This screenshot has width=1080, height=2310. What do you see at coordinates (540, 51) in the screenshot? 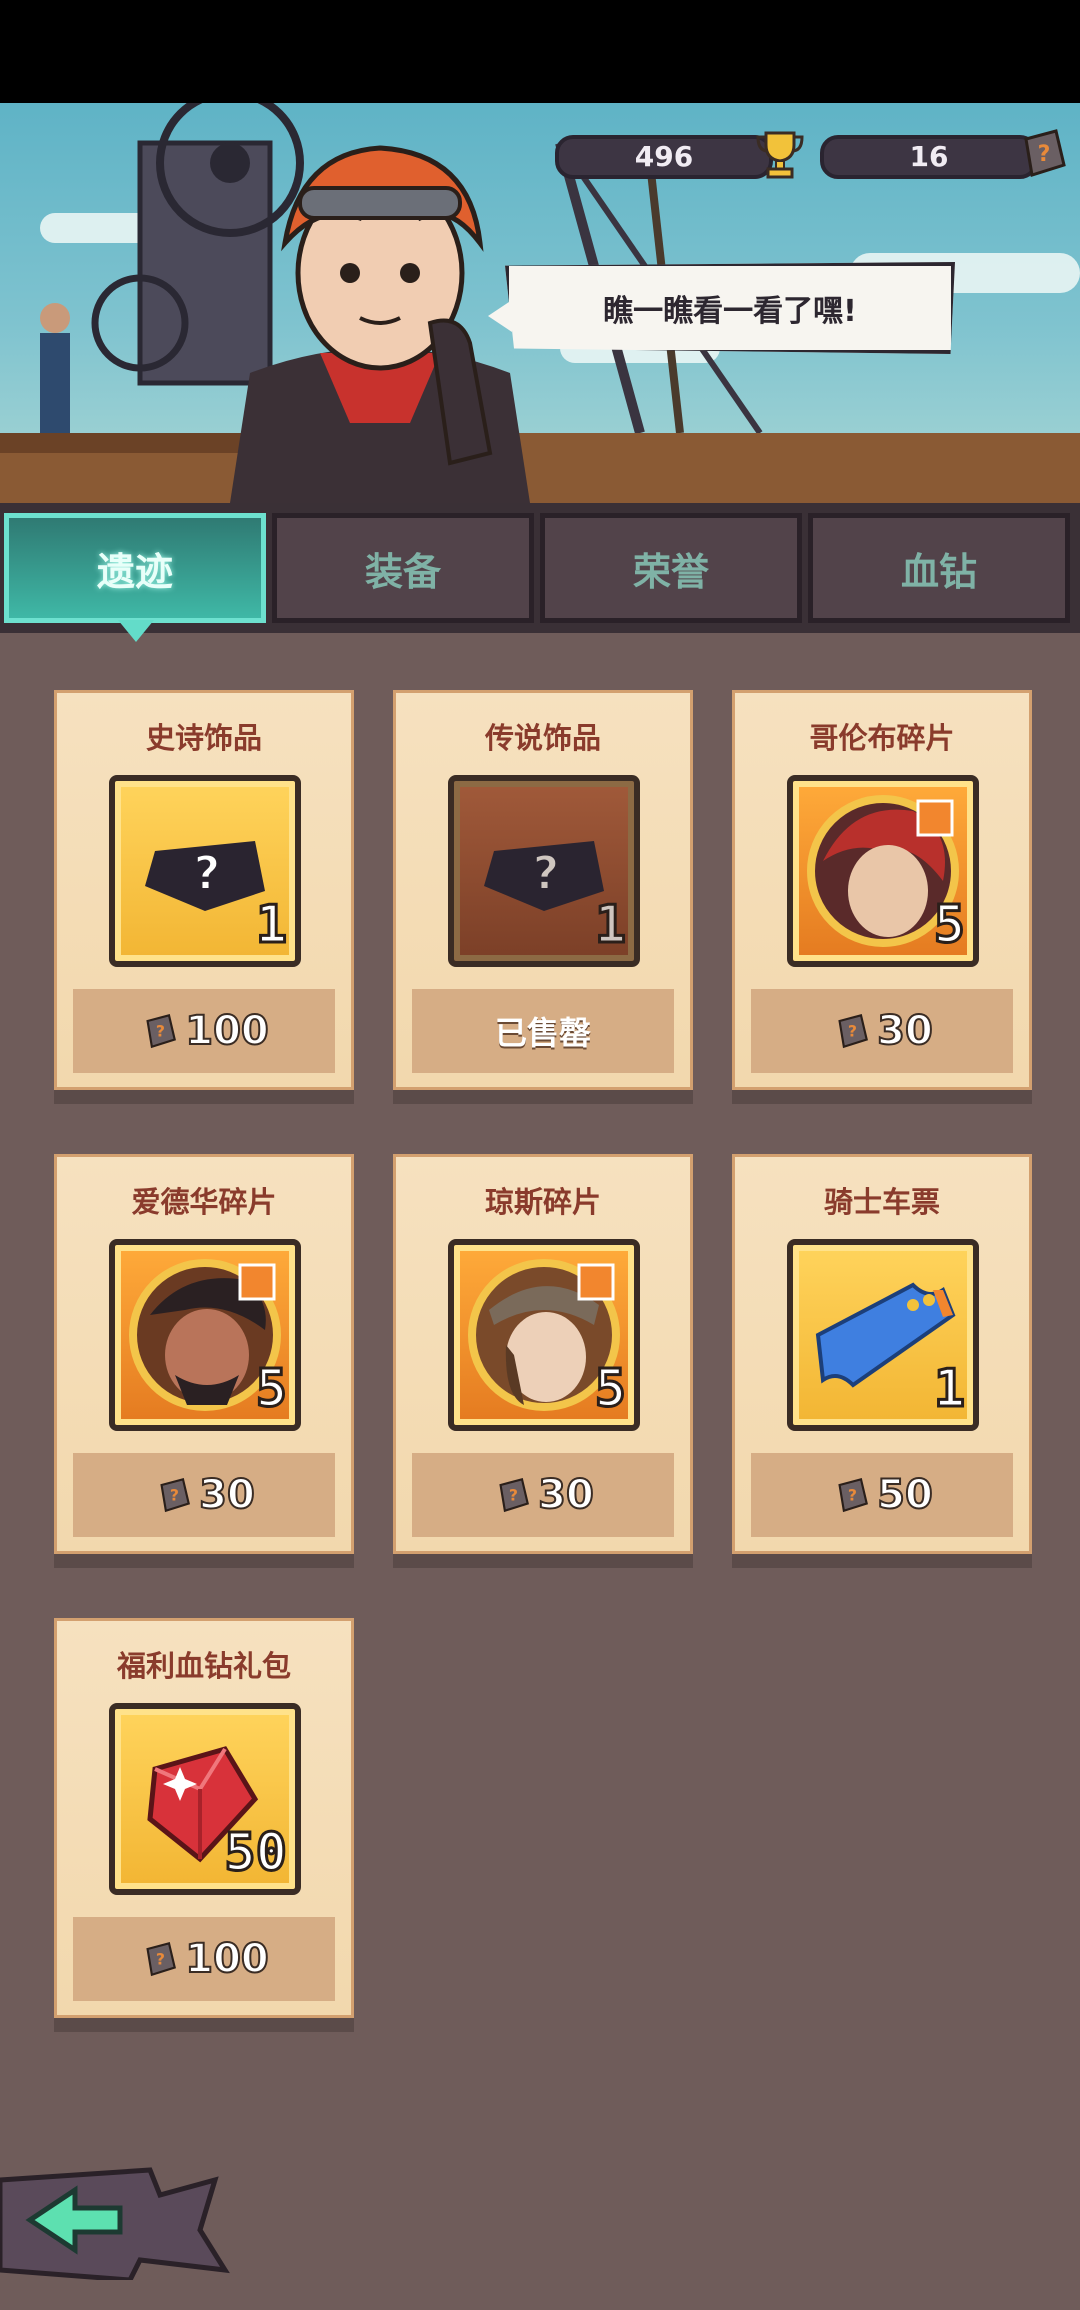
I see `status-bar` at bounding box center [540, 51].